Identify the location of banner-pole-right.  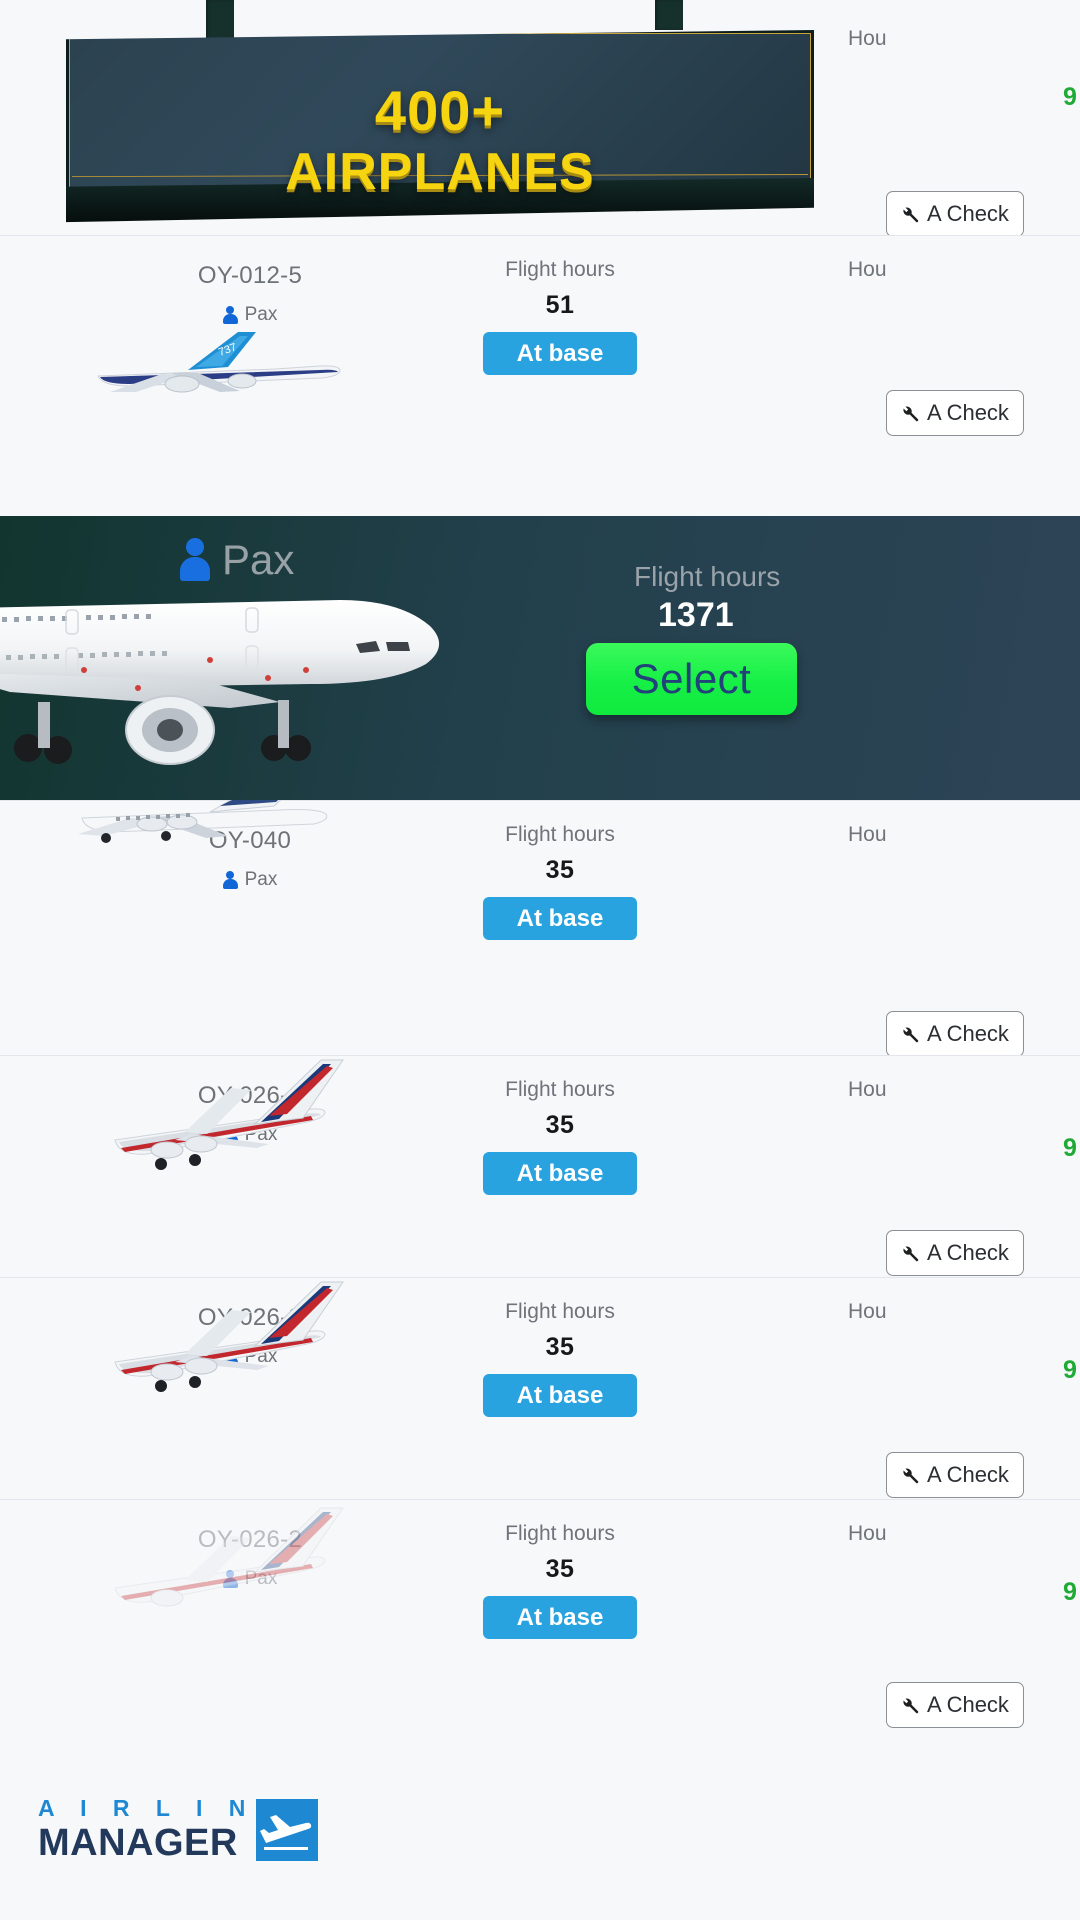
(669, 15).